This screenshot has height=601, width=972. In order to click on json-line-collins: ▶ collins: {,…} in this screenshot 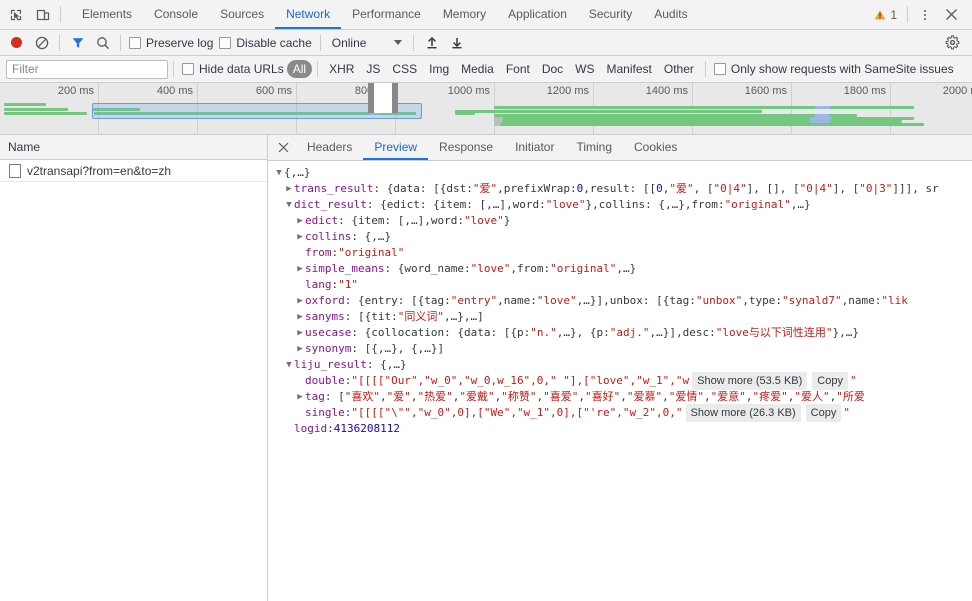, I will do `click(623, 237)`.